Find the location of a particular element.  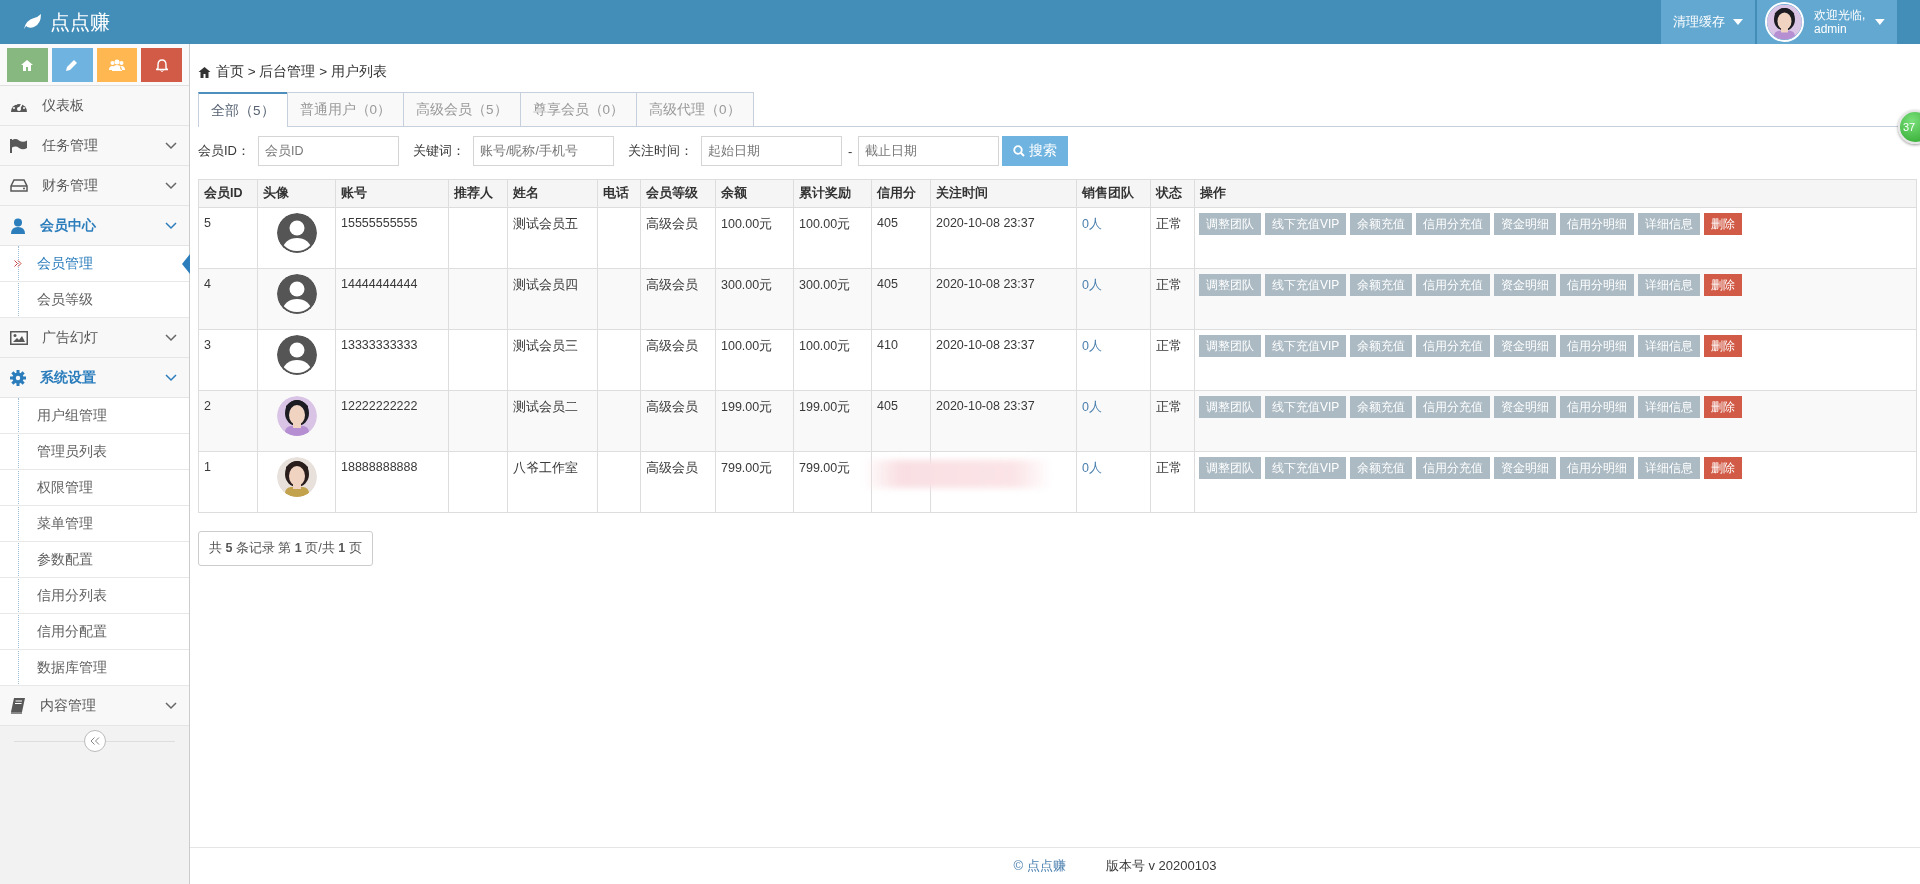

menu-item: 仪表板 is located at coordinates (94, 106).